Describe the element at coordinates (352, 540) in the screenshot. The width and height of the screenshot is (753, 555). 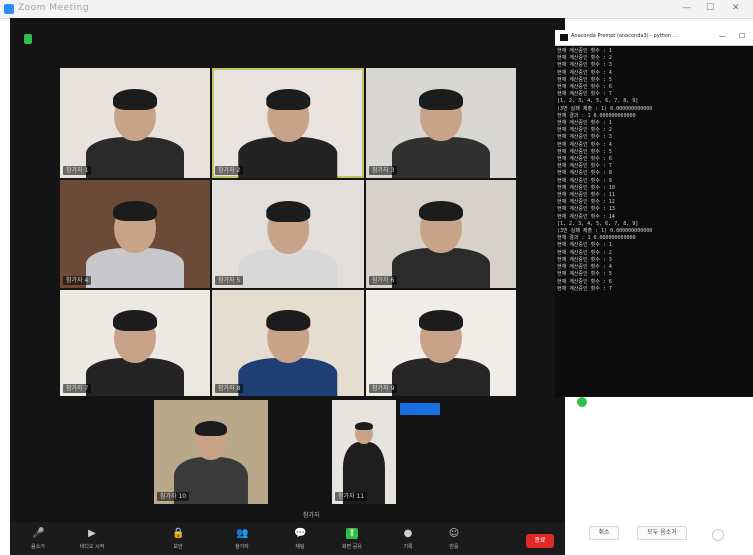
I see `share-screen-button: ⬆ 화면 공유` at that location.